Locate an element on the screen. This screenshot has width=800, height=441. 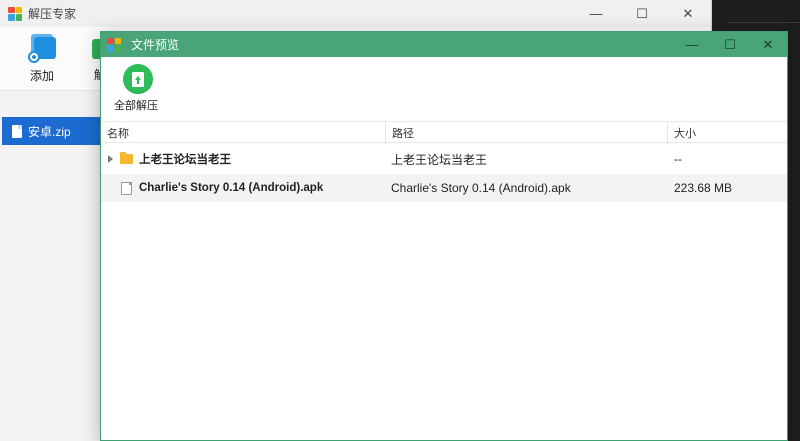
add-button: 添加 is located at coordinates (42, 59).